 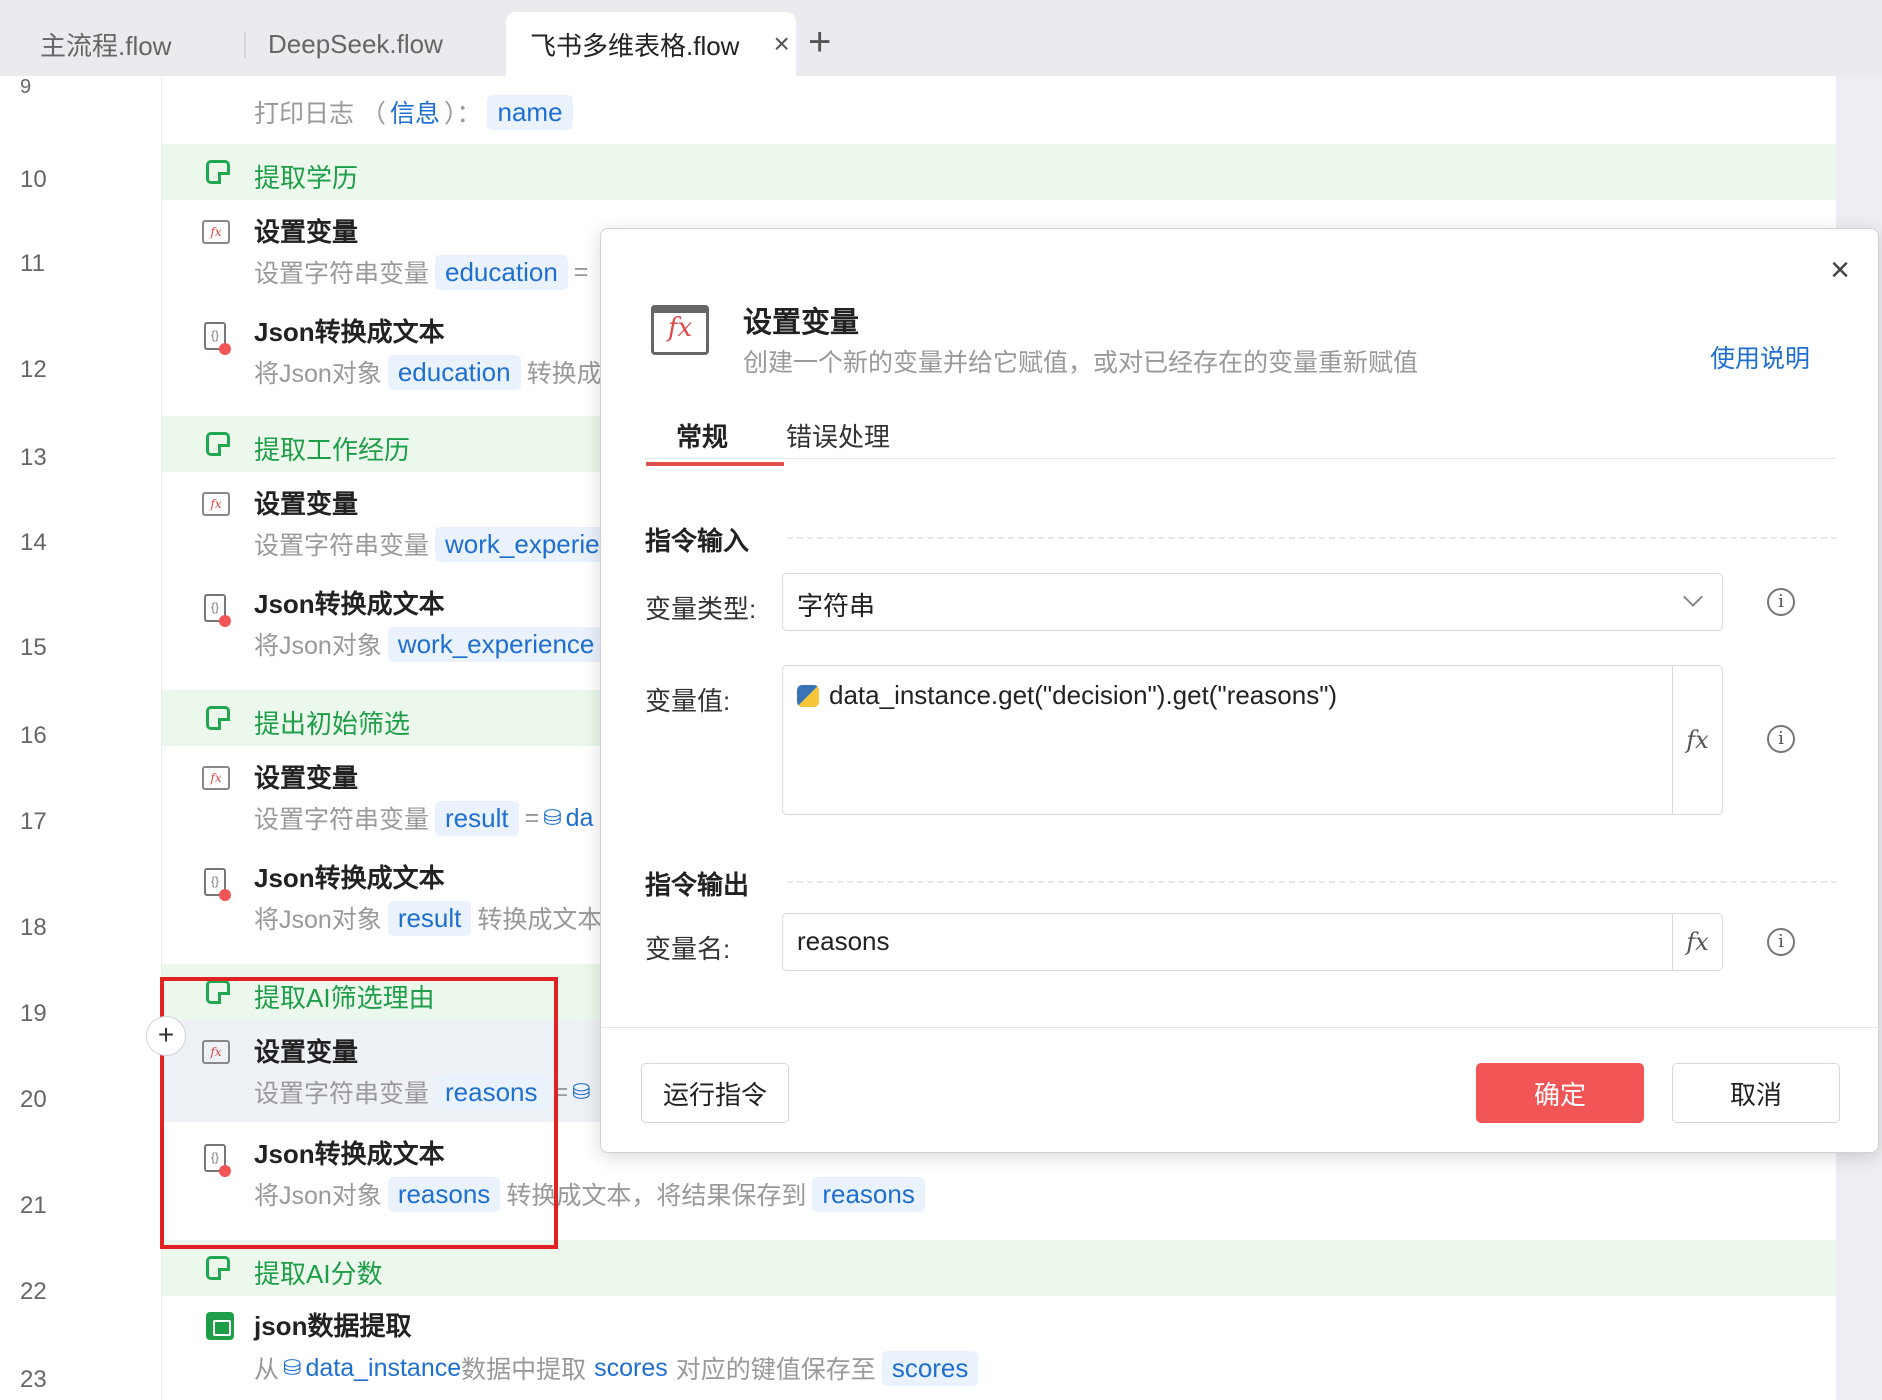 What do you see at coordinates (999, 110) in the screenshot?
I see `flow-step-print-log: 打印日志 （ 信息 ）： name` at bounding box center [999, 110].